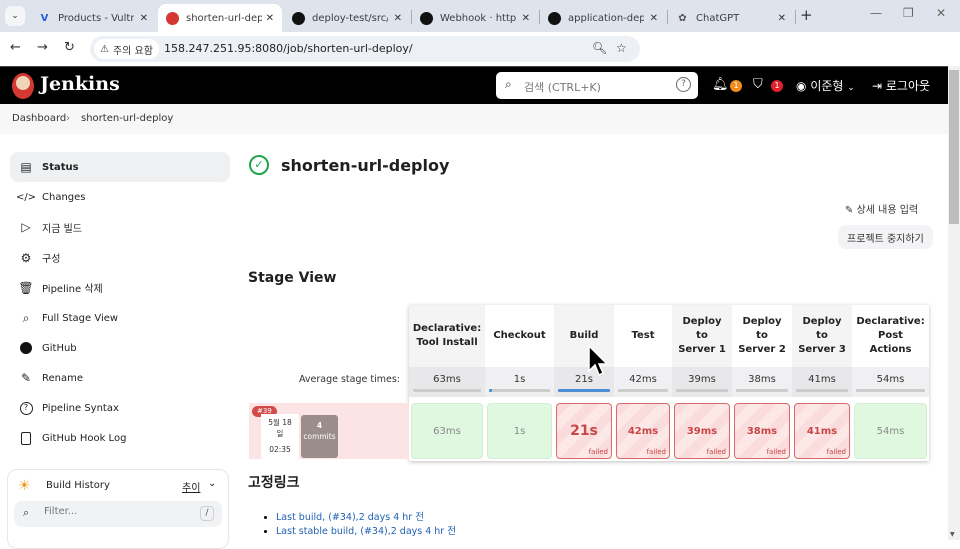 The height and width of the screenshot is (549, 960). Describe the element at coordinates (78, 485) in the screenshot. I see `build-history-title: Build History` at that location.